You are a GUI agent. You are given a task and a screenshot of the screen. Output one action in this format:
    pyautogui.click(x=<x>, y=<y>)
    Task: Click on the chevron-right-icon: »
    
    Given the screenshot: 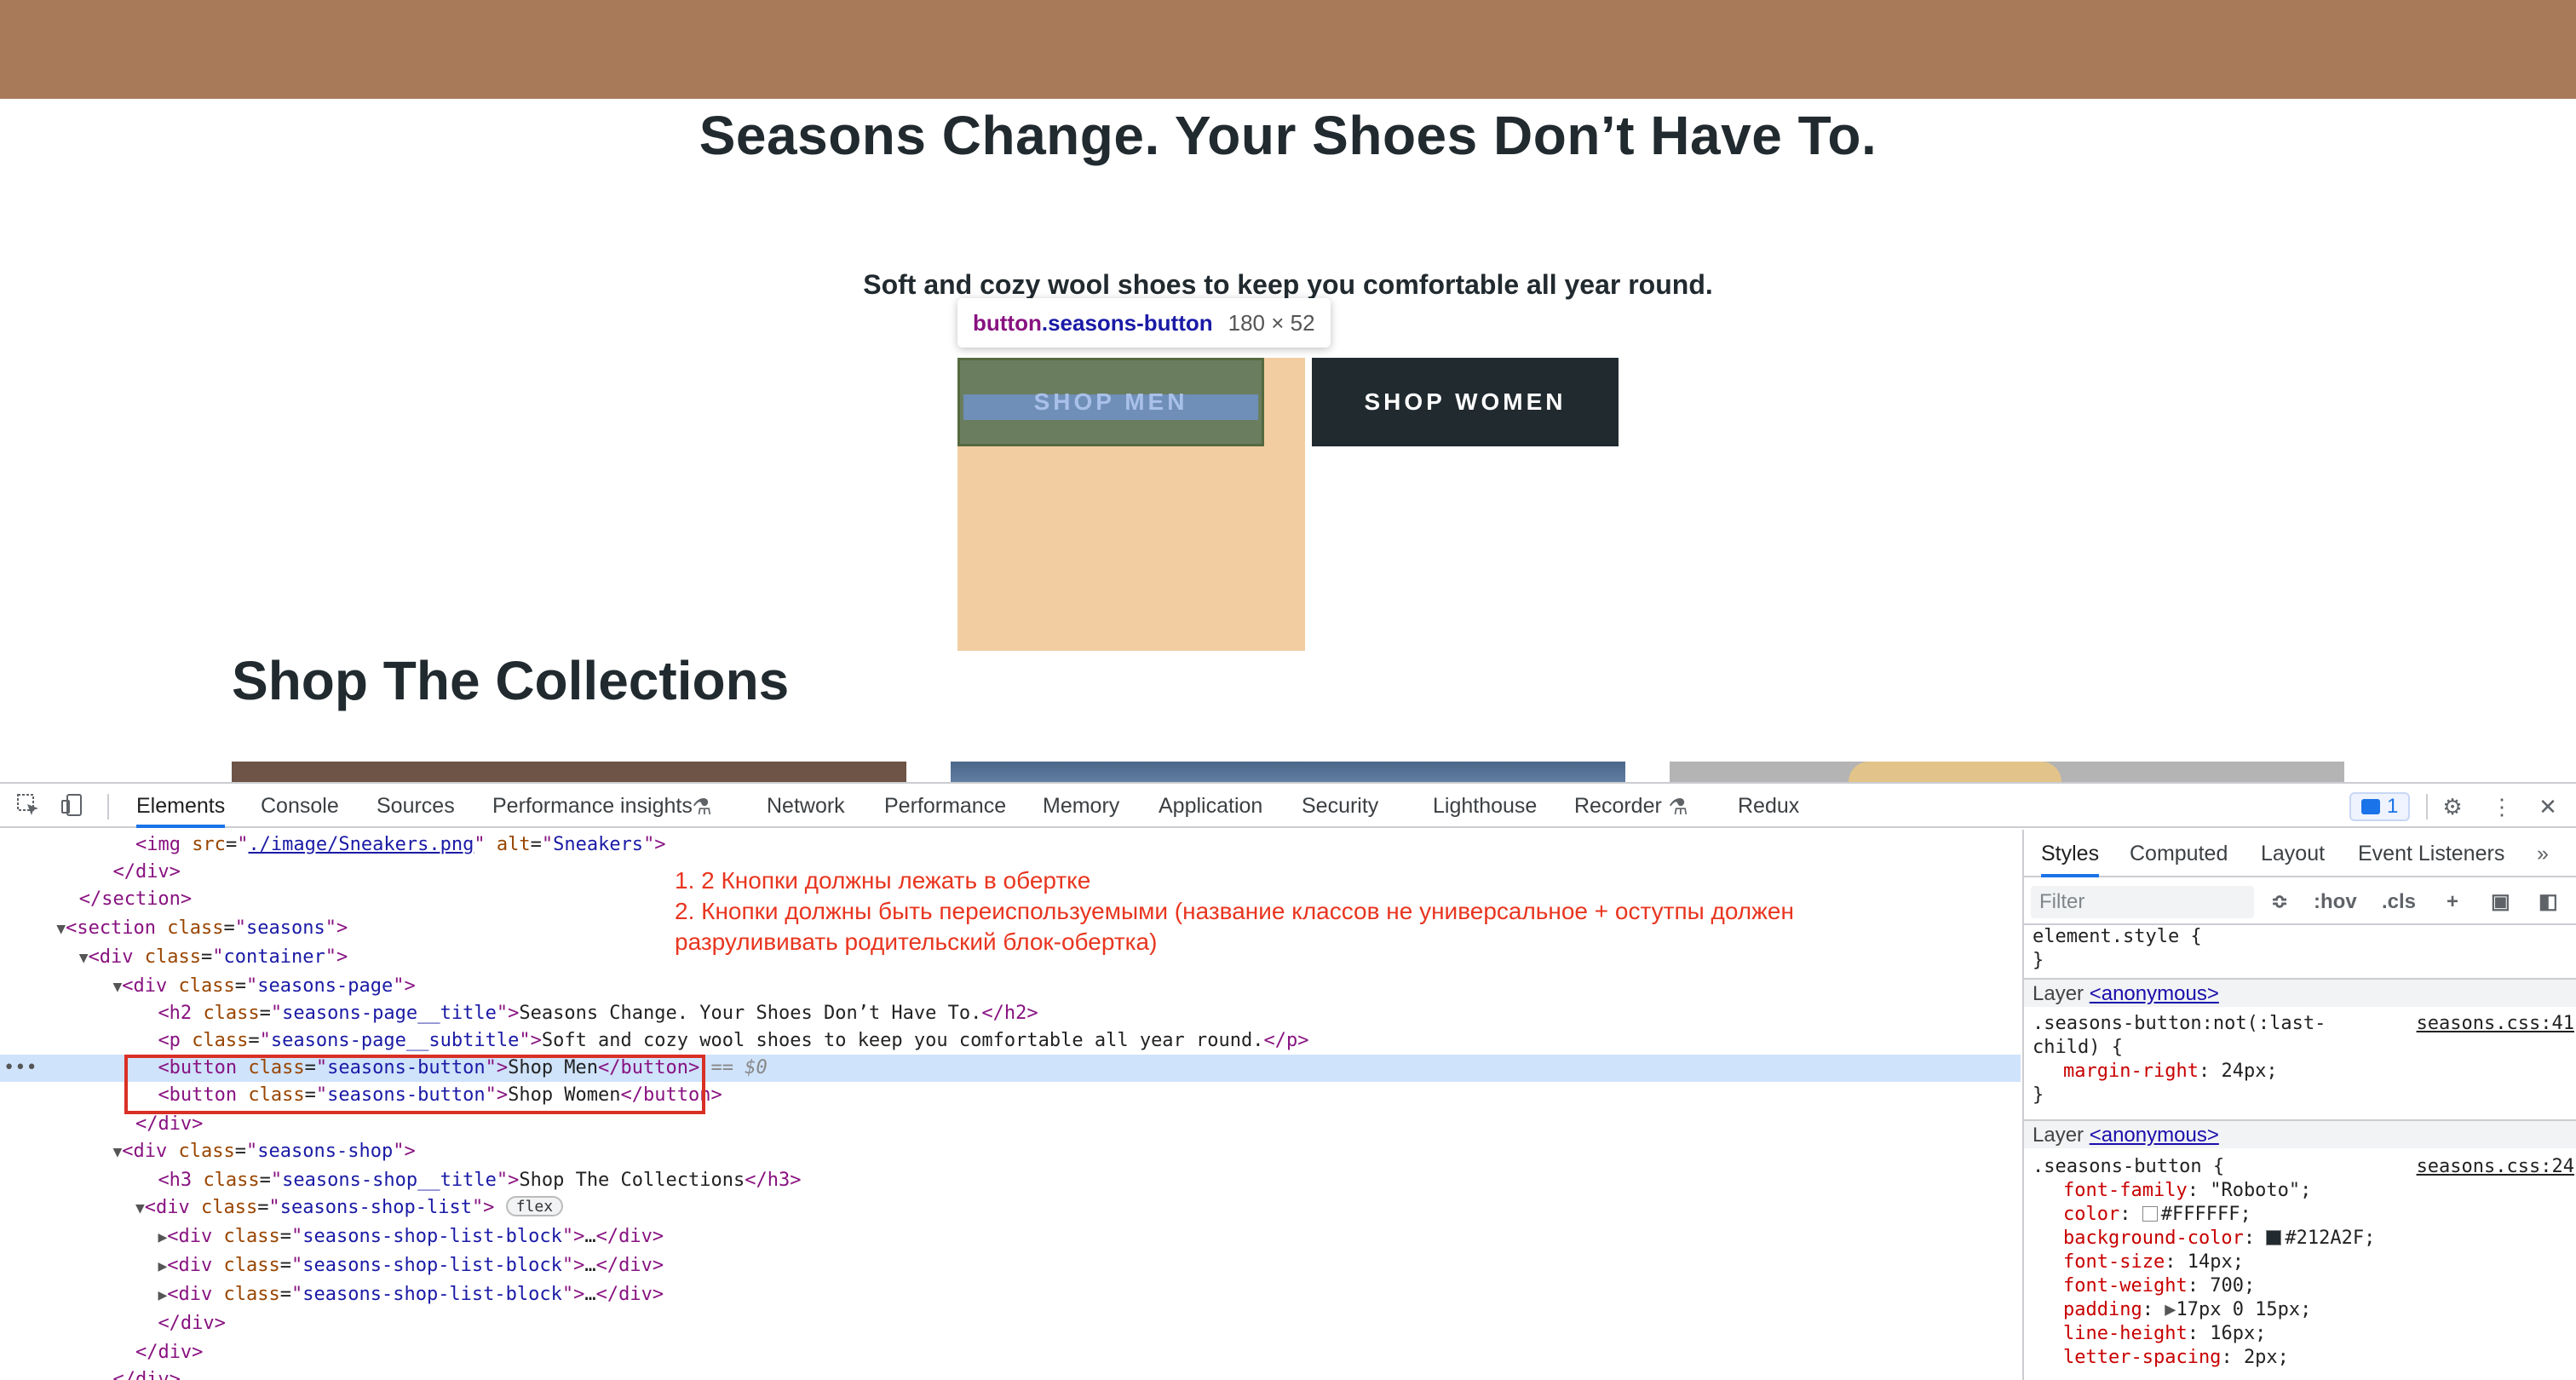 What is the action you would take?
    pyautogui.click(x=2543, y=854)
    